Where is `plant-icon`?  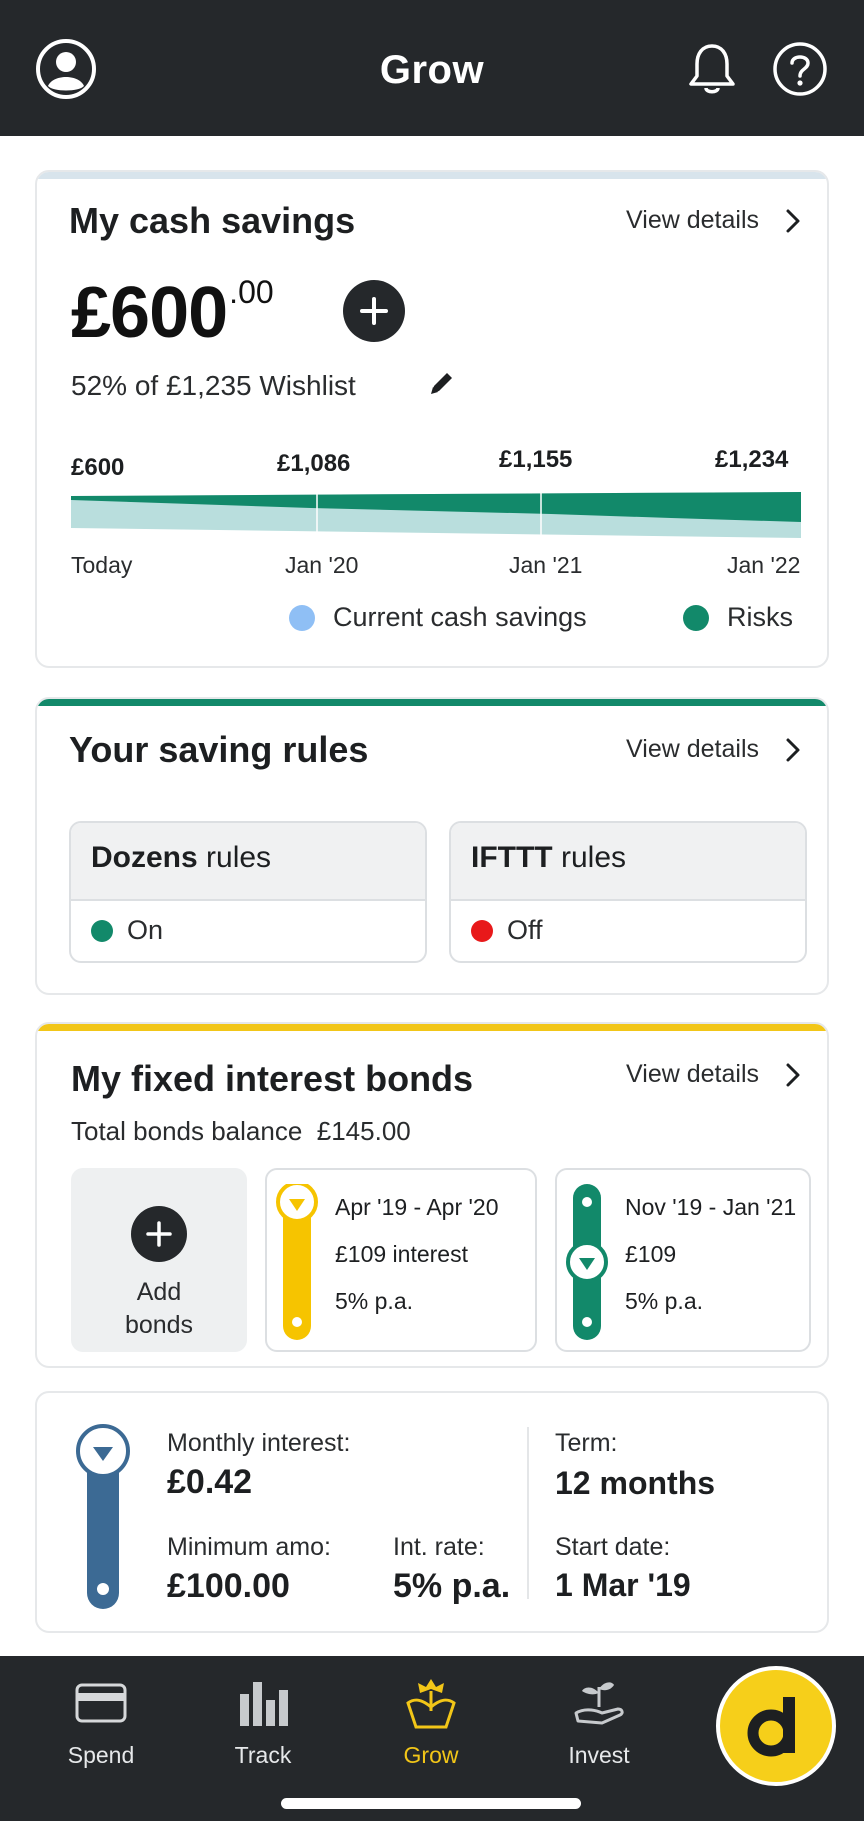
plant-icon is located at coordinates (431, 1703).